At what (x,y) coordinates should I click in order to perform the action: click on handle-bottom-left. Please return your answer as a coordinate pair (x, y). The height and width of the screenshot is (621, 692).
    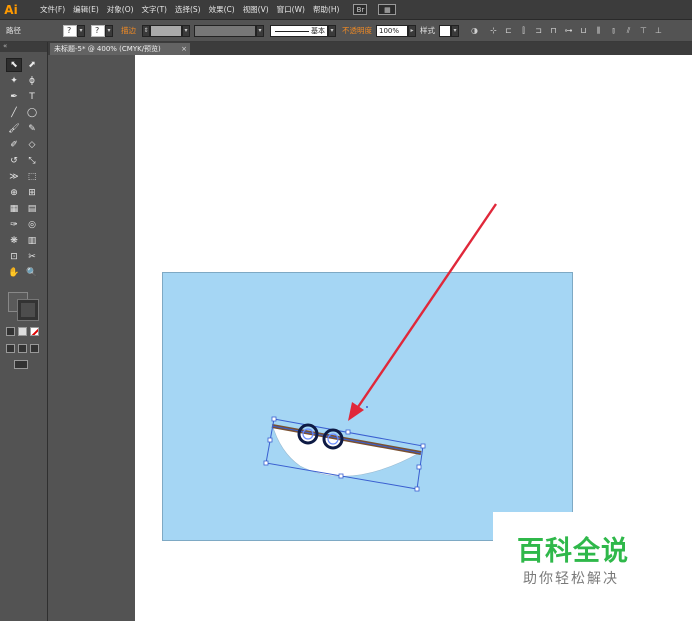
    Looking at the image, I should click on (266, 463).